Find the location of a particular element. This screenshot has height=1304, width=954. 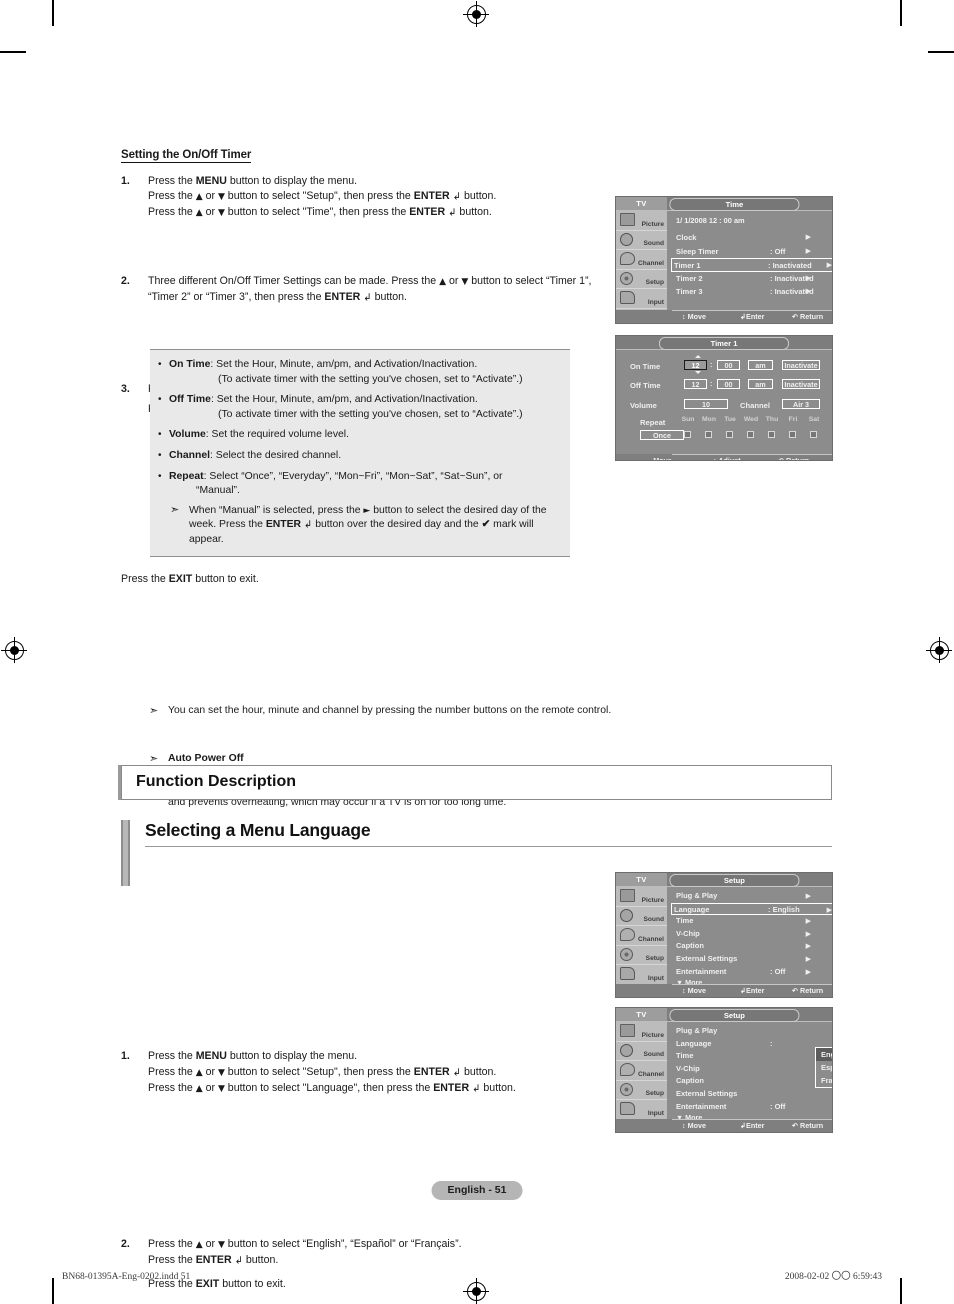

satellite-dish-icon is located at coordinates (627, 259).